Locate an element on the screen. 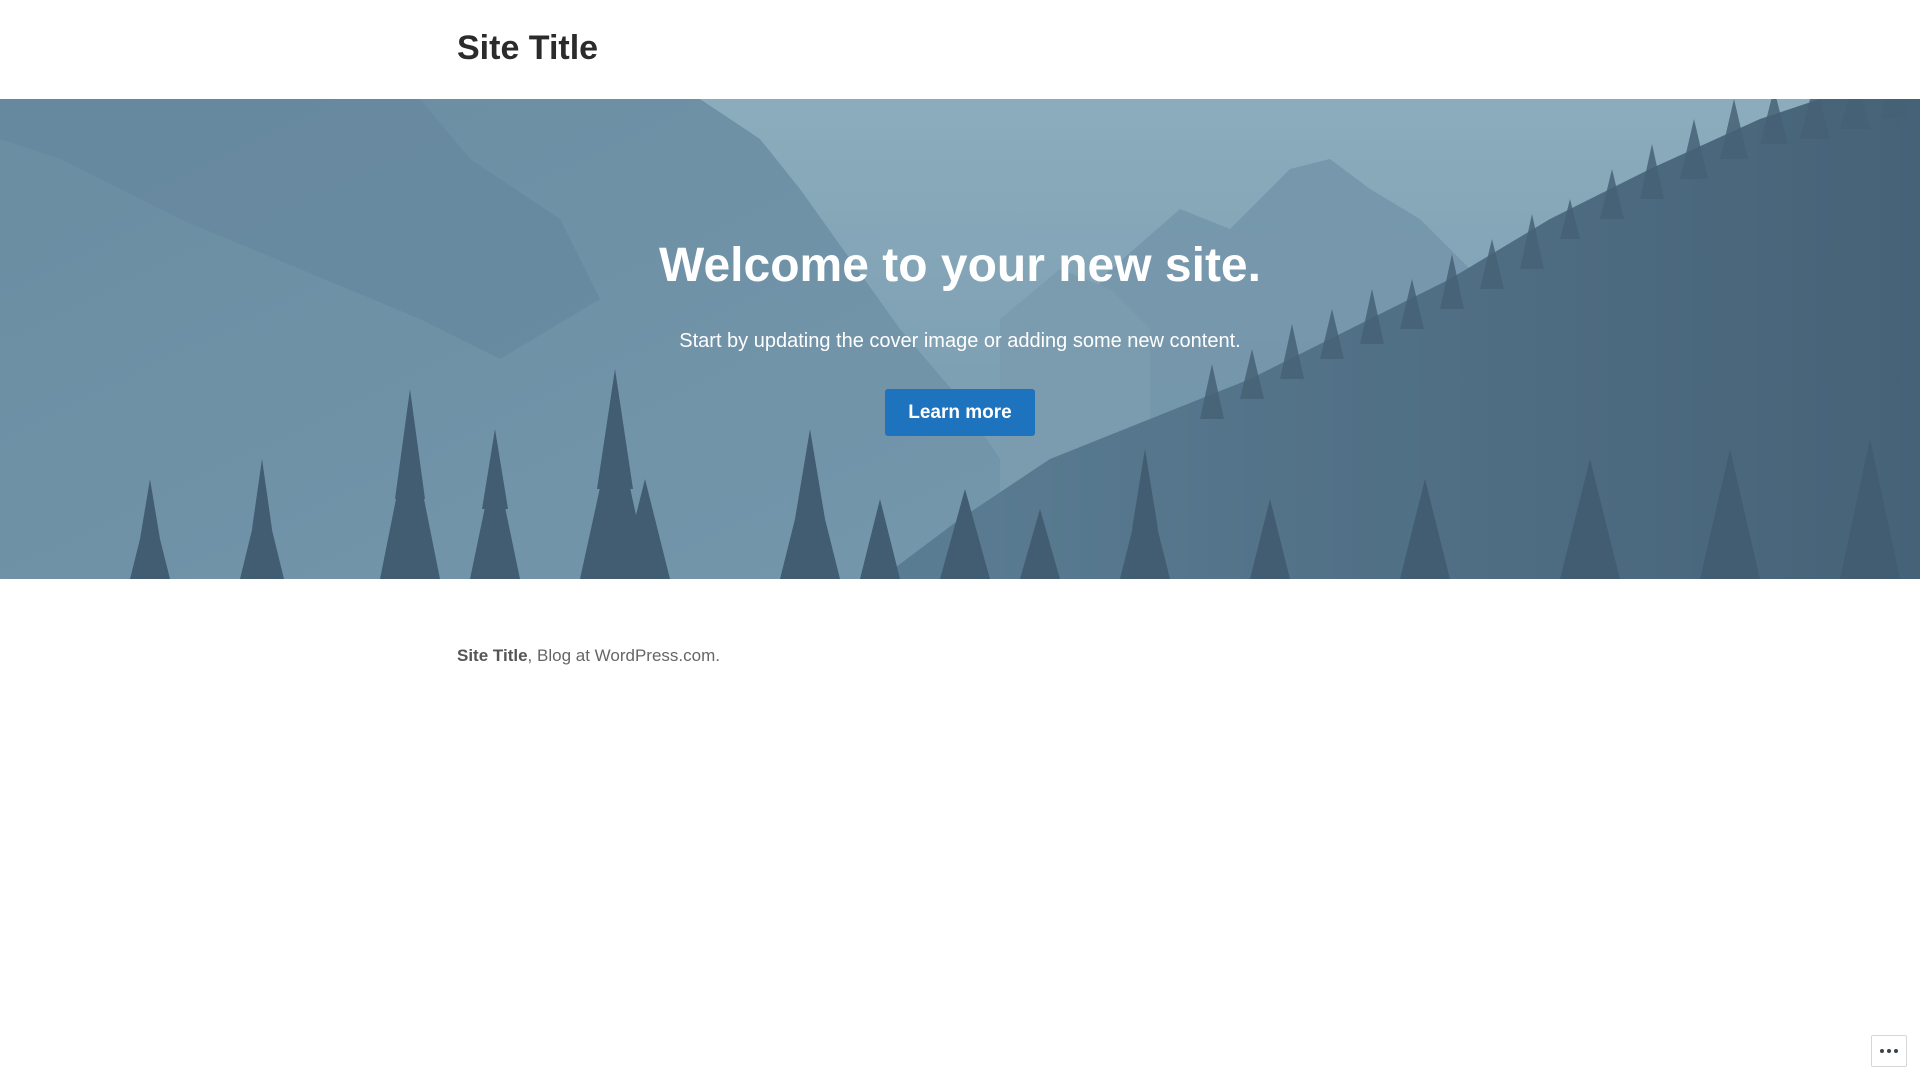  site-title-link: Site Title is located at coordinates (527, 48).